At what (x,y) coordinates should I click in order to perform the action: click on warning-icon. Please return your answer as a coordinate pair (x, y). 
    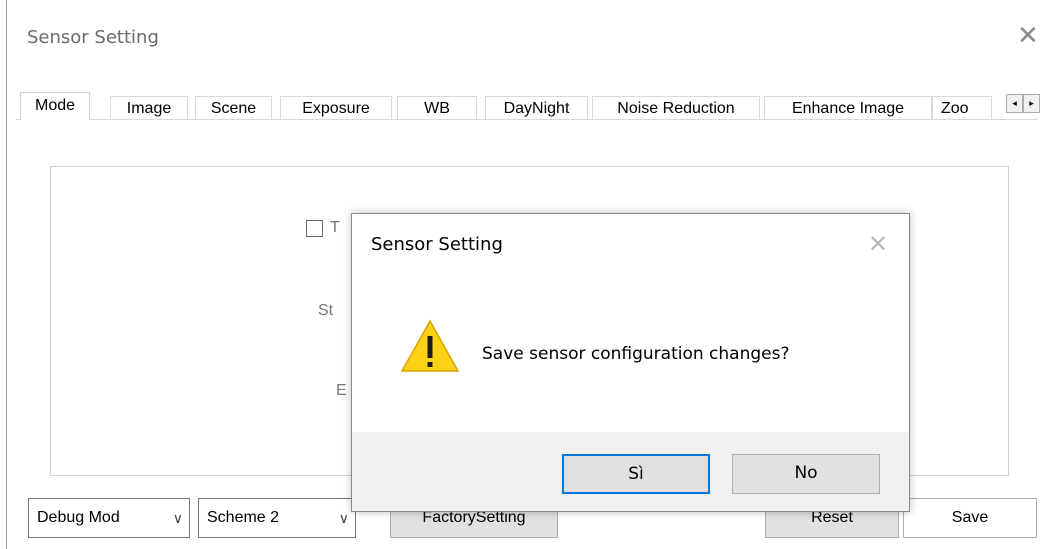
    Looking at the image, I should click on (430, 345).